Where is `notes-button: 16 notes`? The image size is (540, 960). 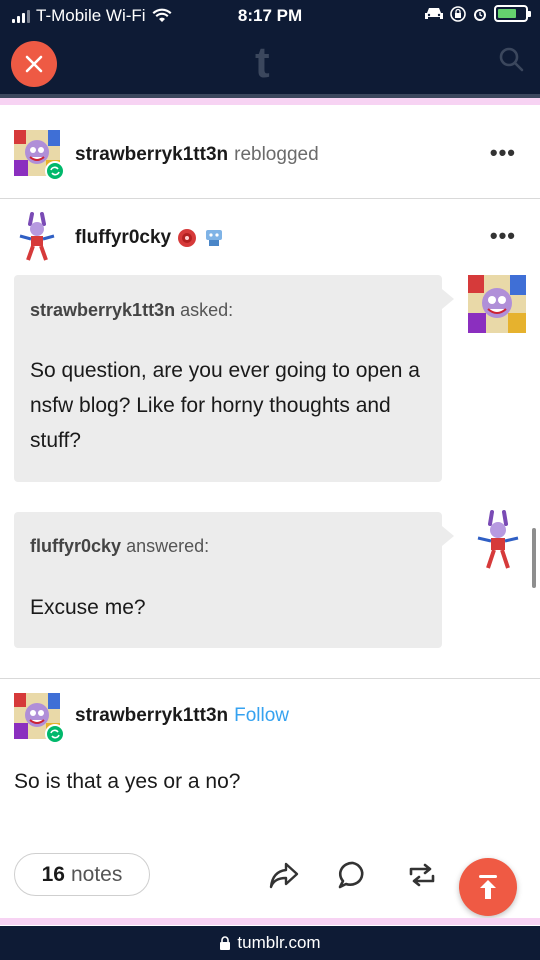
notes-button: 16 notes is located at coordinates (82, 874).